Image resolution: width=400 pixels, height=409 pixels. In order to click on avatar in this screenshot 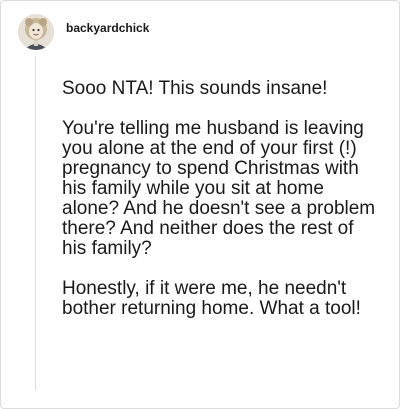, I will do `click(36, 32)`.